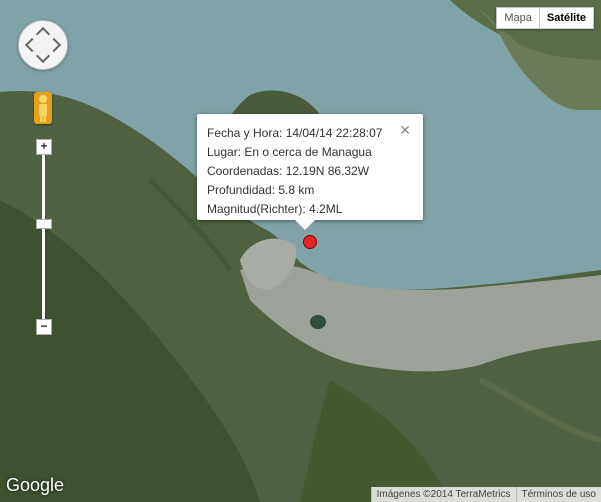 The image size is (601, 502). Describe the element at coordinates (566, 18) in the screenshot. I see `map-type-satellite-button: Satélite` at that location.